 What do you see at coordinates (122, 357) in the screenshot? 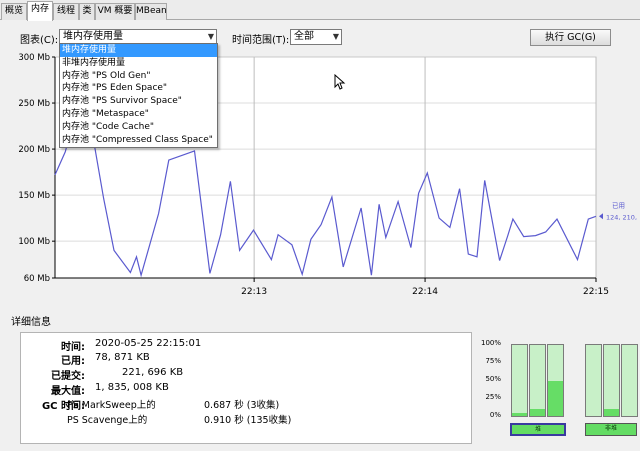
I see `detail-used-value: 78, 871 KB` at bounding box center [122, 357].